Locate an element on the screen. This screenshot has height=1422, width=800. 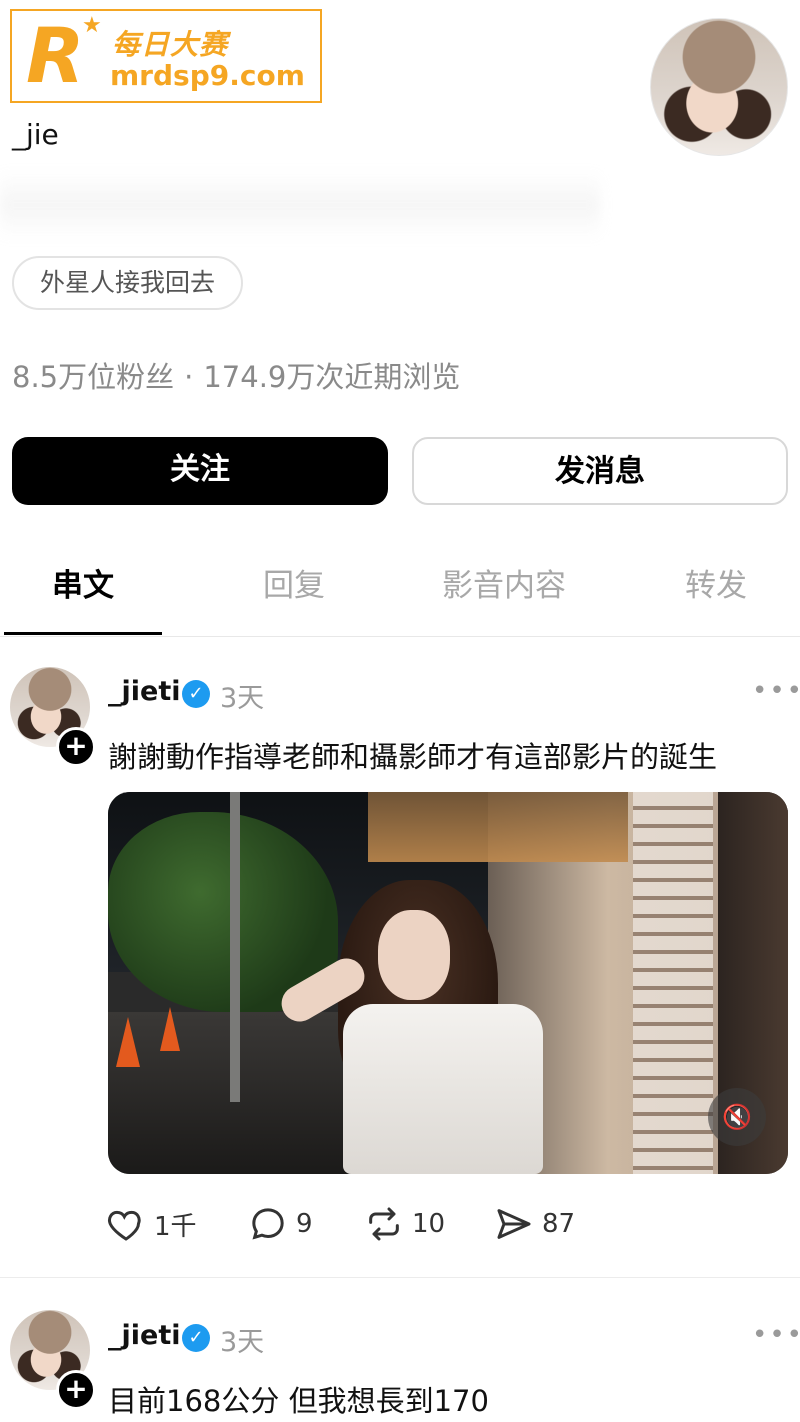
repost-icon is located at coordinates (384, 1224).